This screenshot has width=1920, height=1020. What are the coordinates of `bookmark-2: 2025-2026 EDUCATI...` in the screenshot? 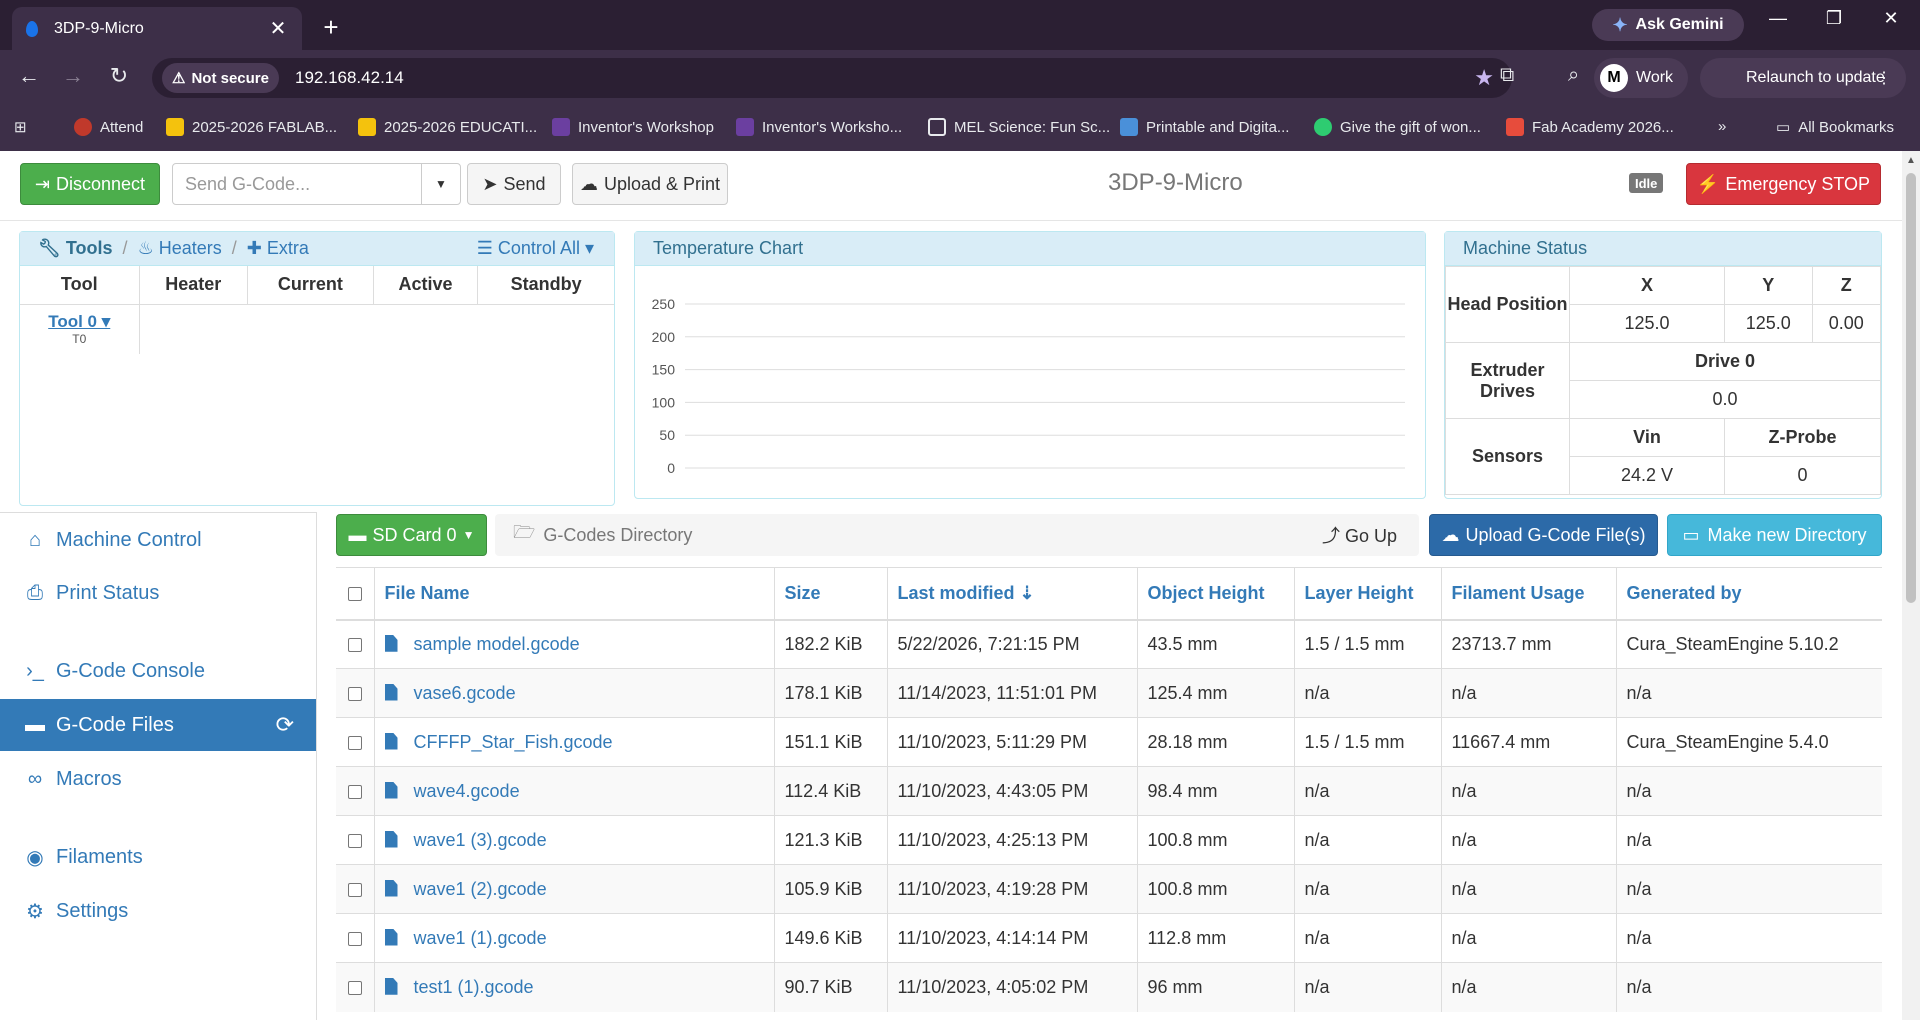 It's located at (447, 127).